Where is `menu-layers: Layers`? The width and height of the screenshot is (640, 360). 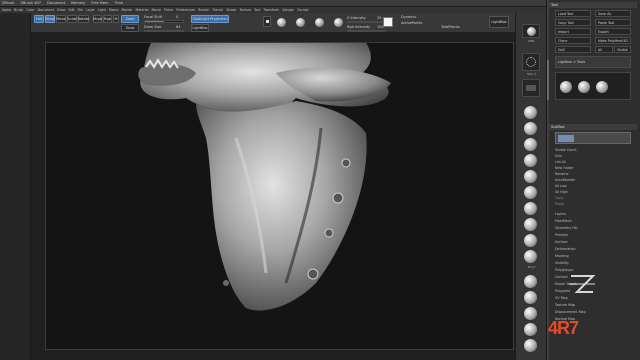
menu-layers: Layers is located at coordinates (560, 214).